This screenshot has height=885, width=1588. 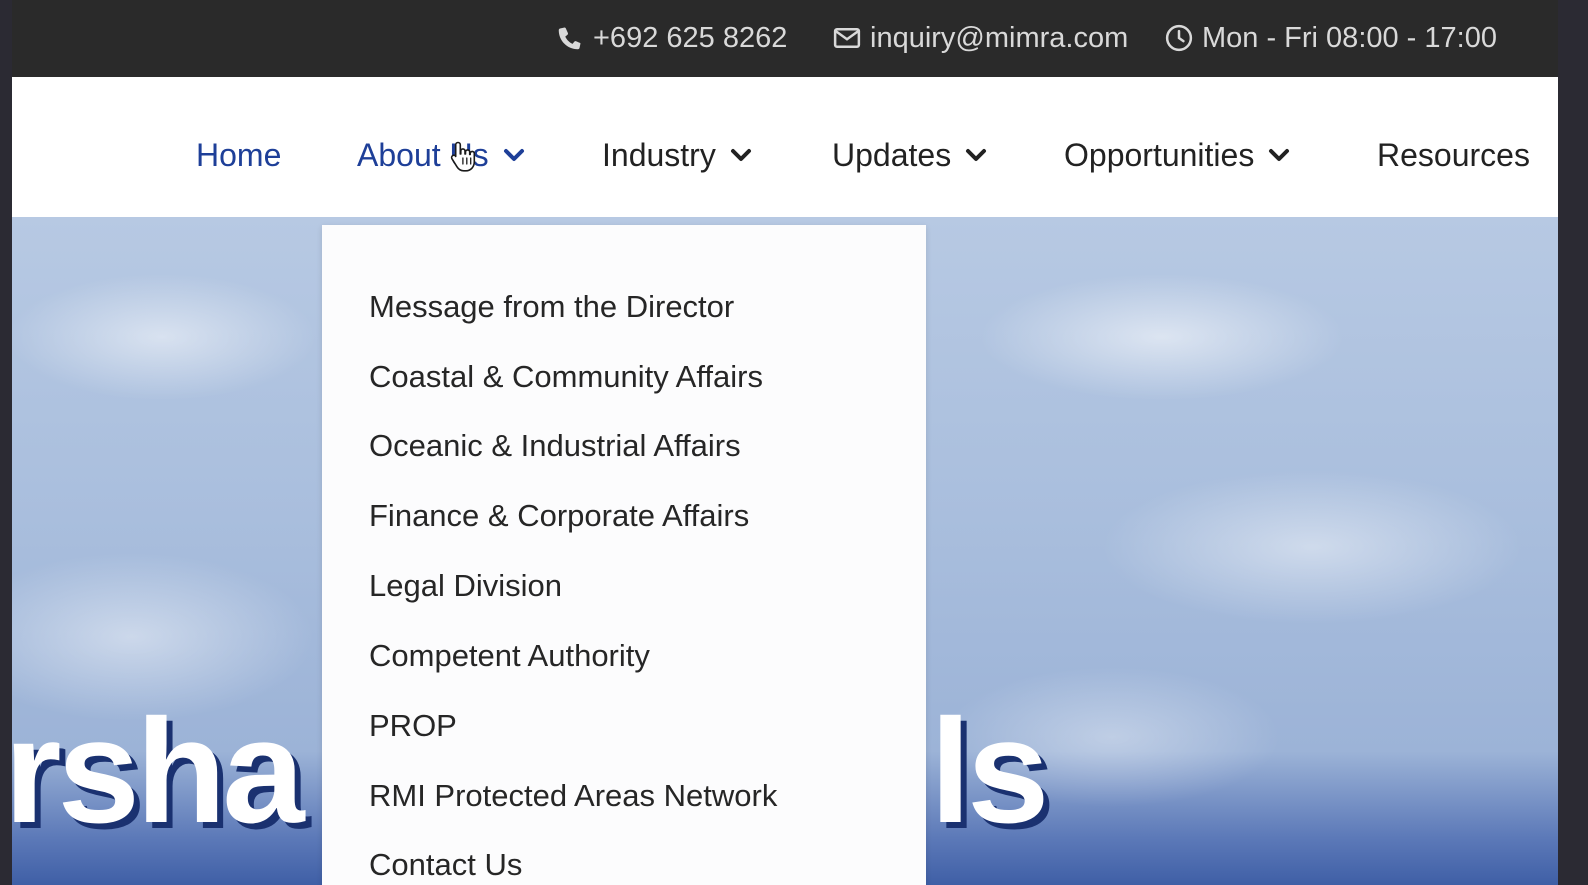 What do you see at coordinates (551, 307) in the screenshot?
I see `dropdown-item-director-message: Message from the Director` at bounding box center [551, 307].